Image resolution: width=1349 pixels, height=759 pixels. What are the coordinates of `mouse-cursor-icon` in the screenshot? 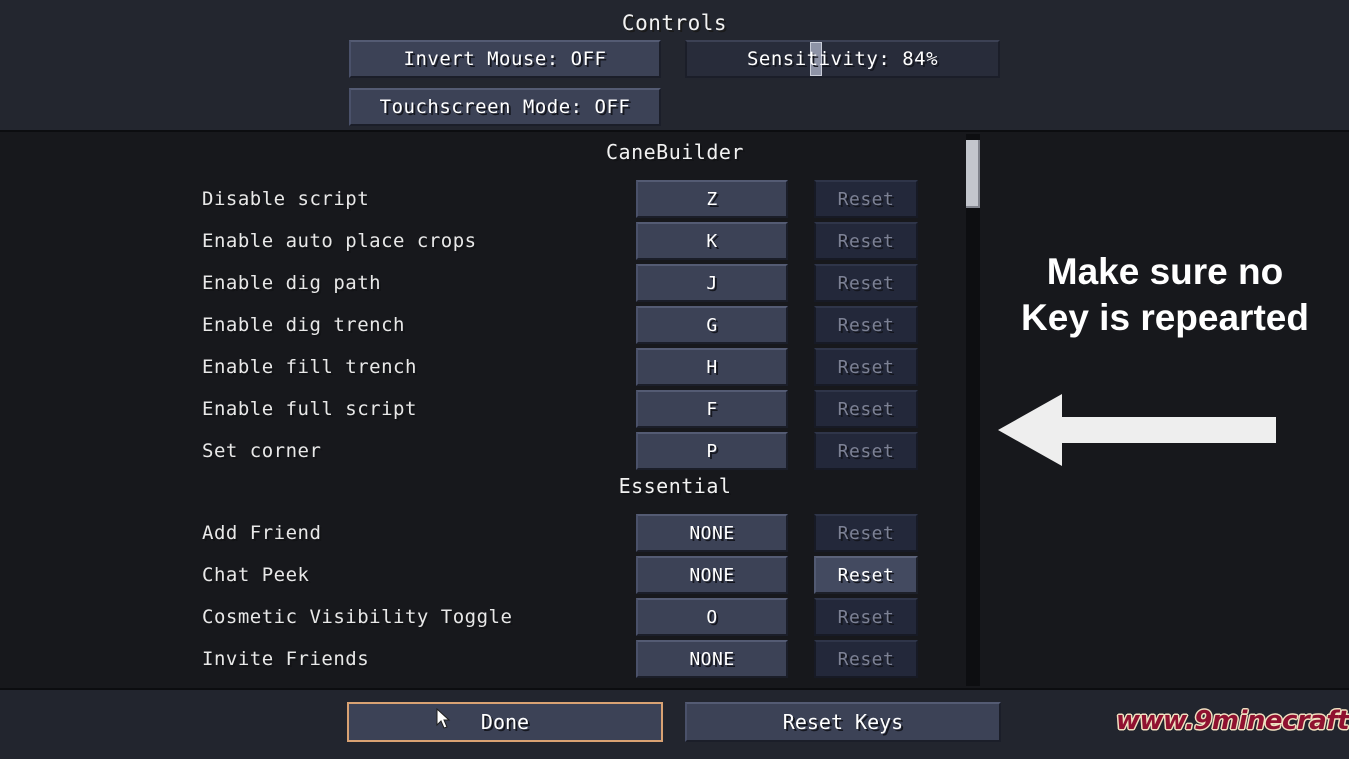 It's located at (443, 718).